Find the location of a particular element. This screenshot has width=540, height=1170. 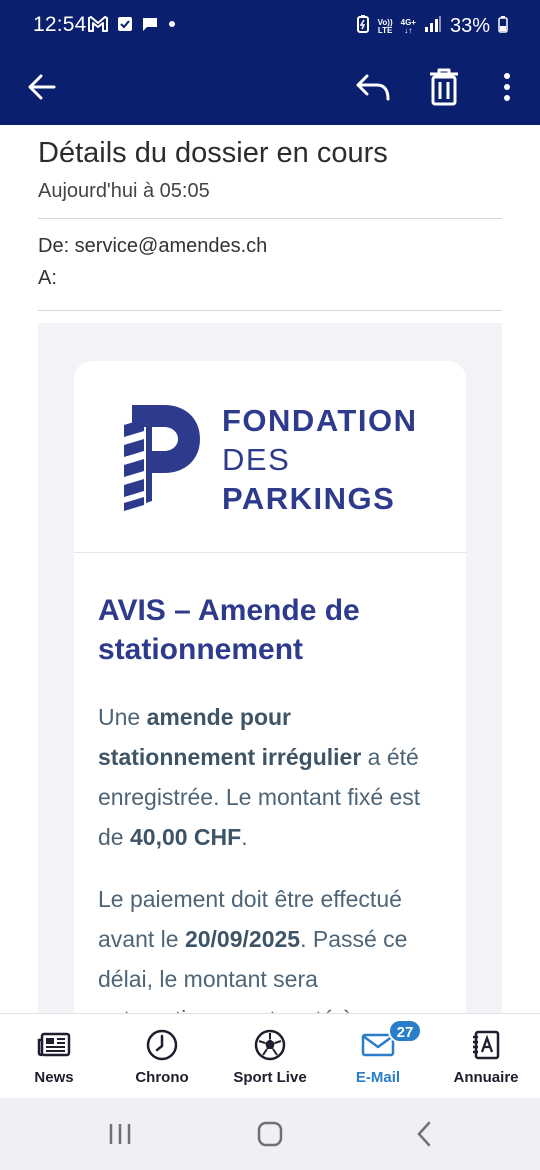

back-button is located at coordinates (42, 87).